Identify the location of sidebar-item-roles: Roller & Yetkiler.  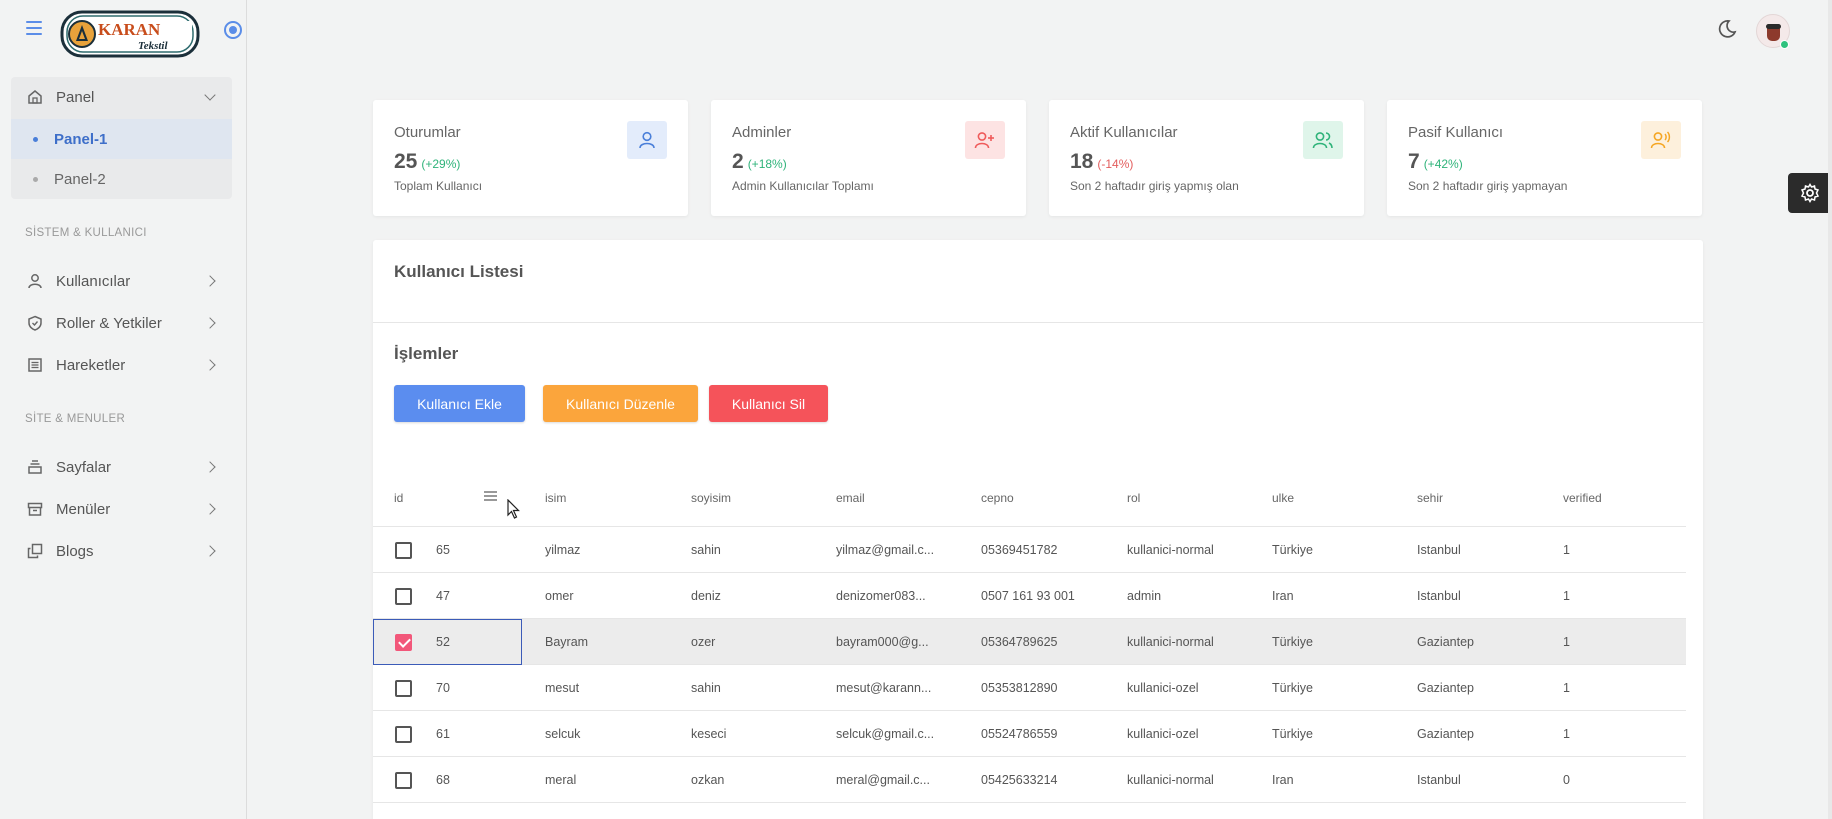
(121, 323).